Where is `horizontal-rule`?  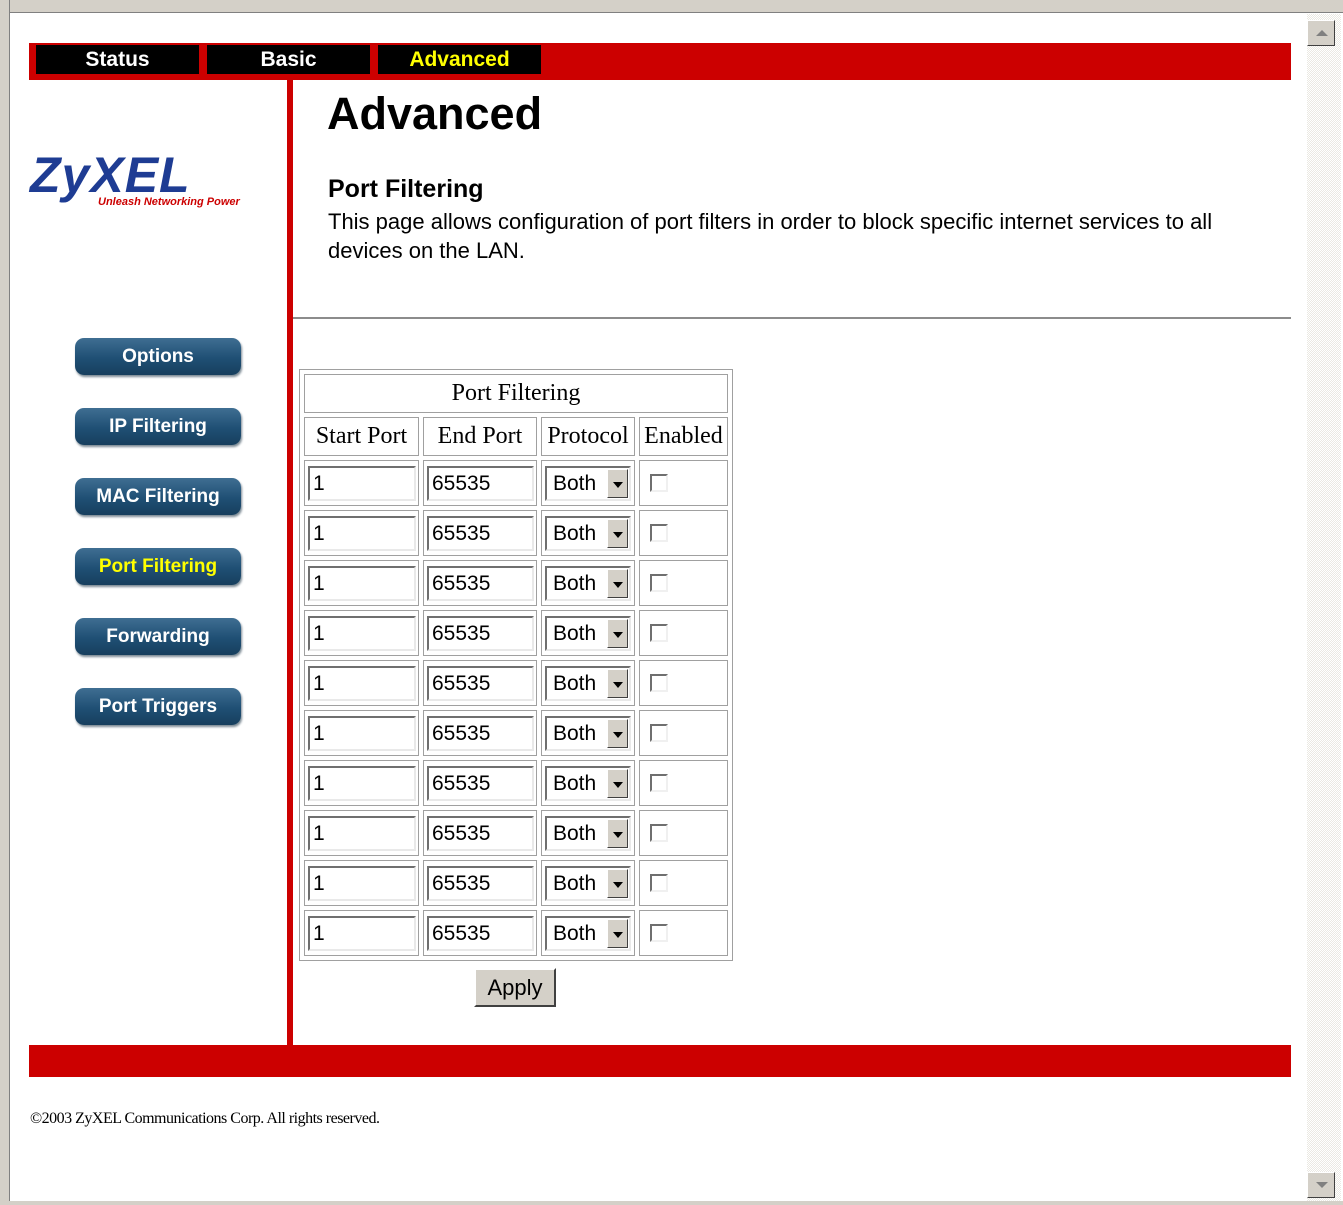
horizontal-rule is located at coordinates (792, 318).